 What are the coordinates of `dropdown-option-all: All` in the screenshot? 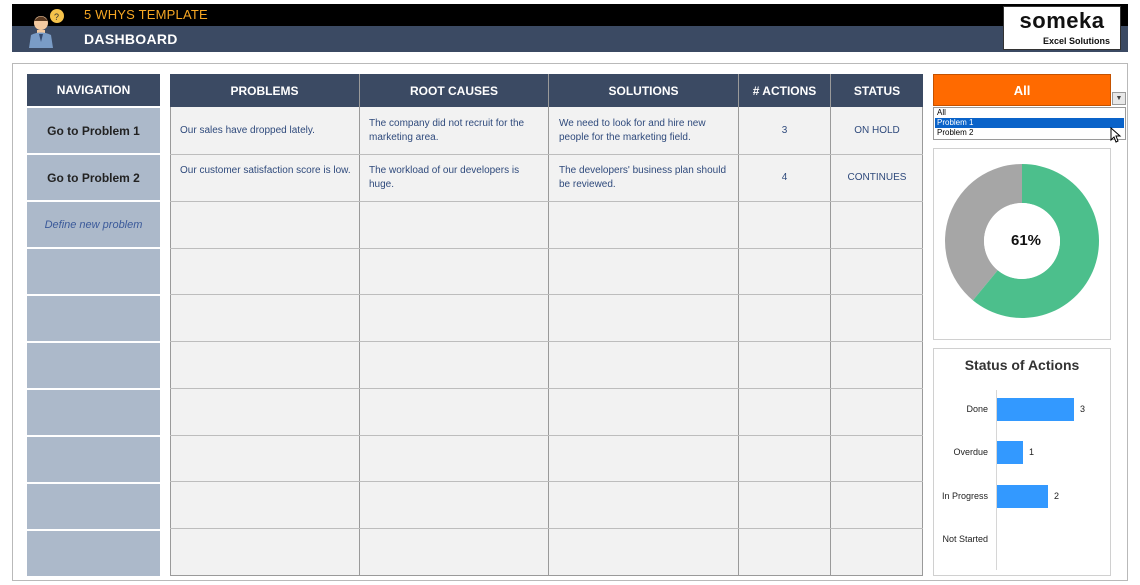 It's located at (1029, 113).